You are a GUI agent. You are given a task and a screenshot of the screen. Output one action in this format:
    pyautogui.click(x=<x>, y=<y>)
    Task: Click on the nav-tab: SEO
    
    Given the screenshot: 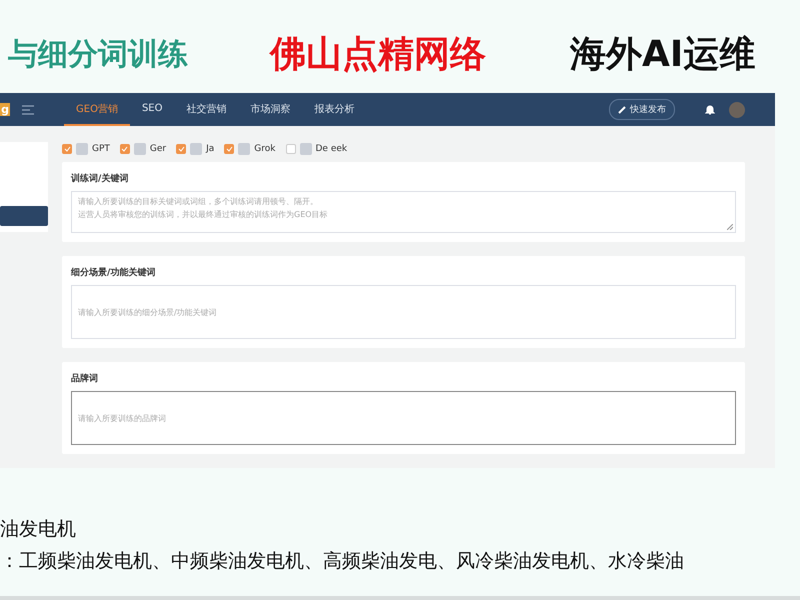 What is the action you would take?
    pyautogui.click(x=152, y=109)
    